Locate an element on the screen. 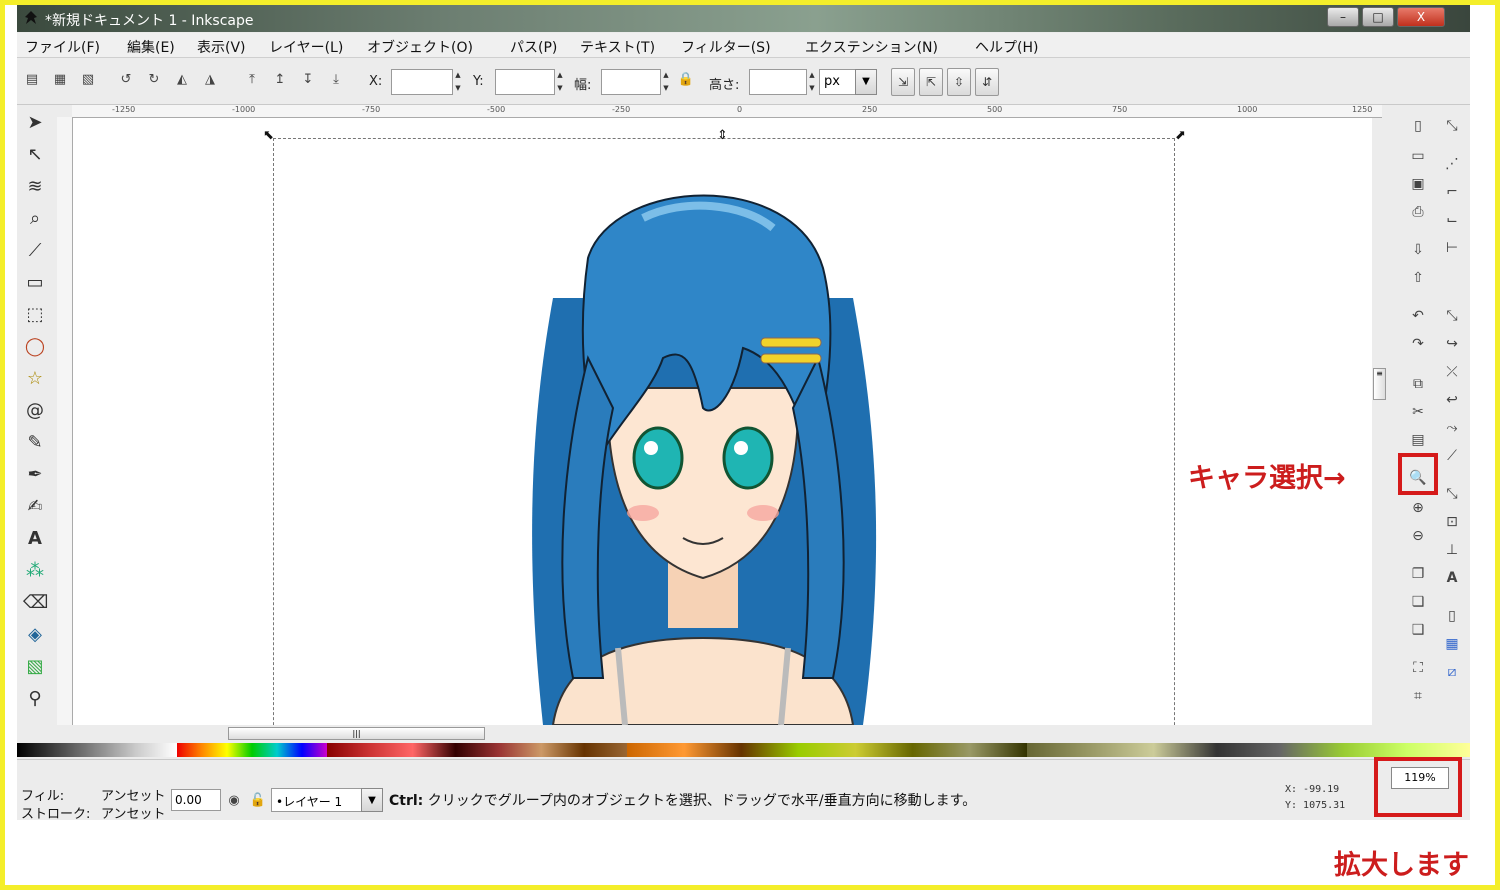 The height and width of the screenshot is (890, 1500). horizontal-scrollbar: ||| is located at coordinates (727, 733).